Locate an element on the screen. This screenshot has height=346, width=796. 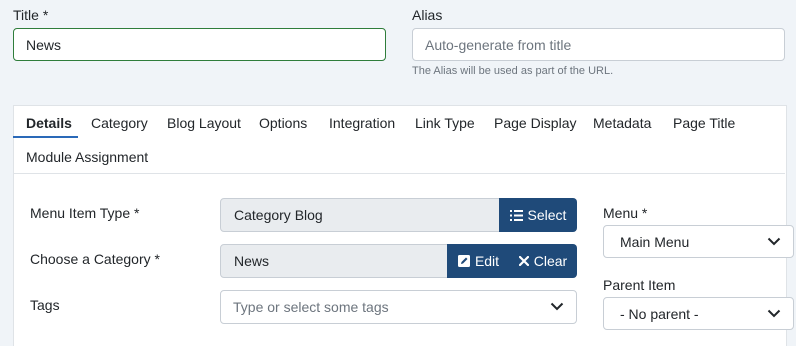
clear-category-button: Clear is located at coordinates (543, 261).